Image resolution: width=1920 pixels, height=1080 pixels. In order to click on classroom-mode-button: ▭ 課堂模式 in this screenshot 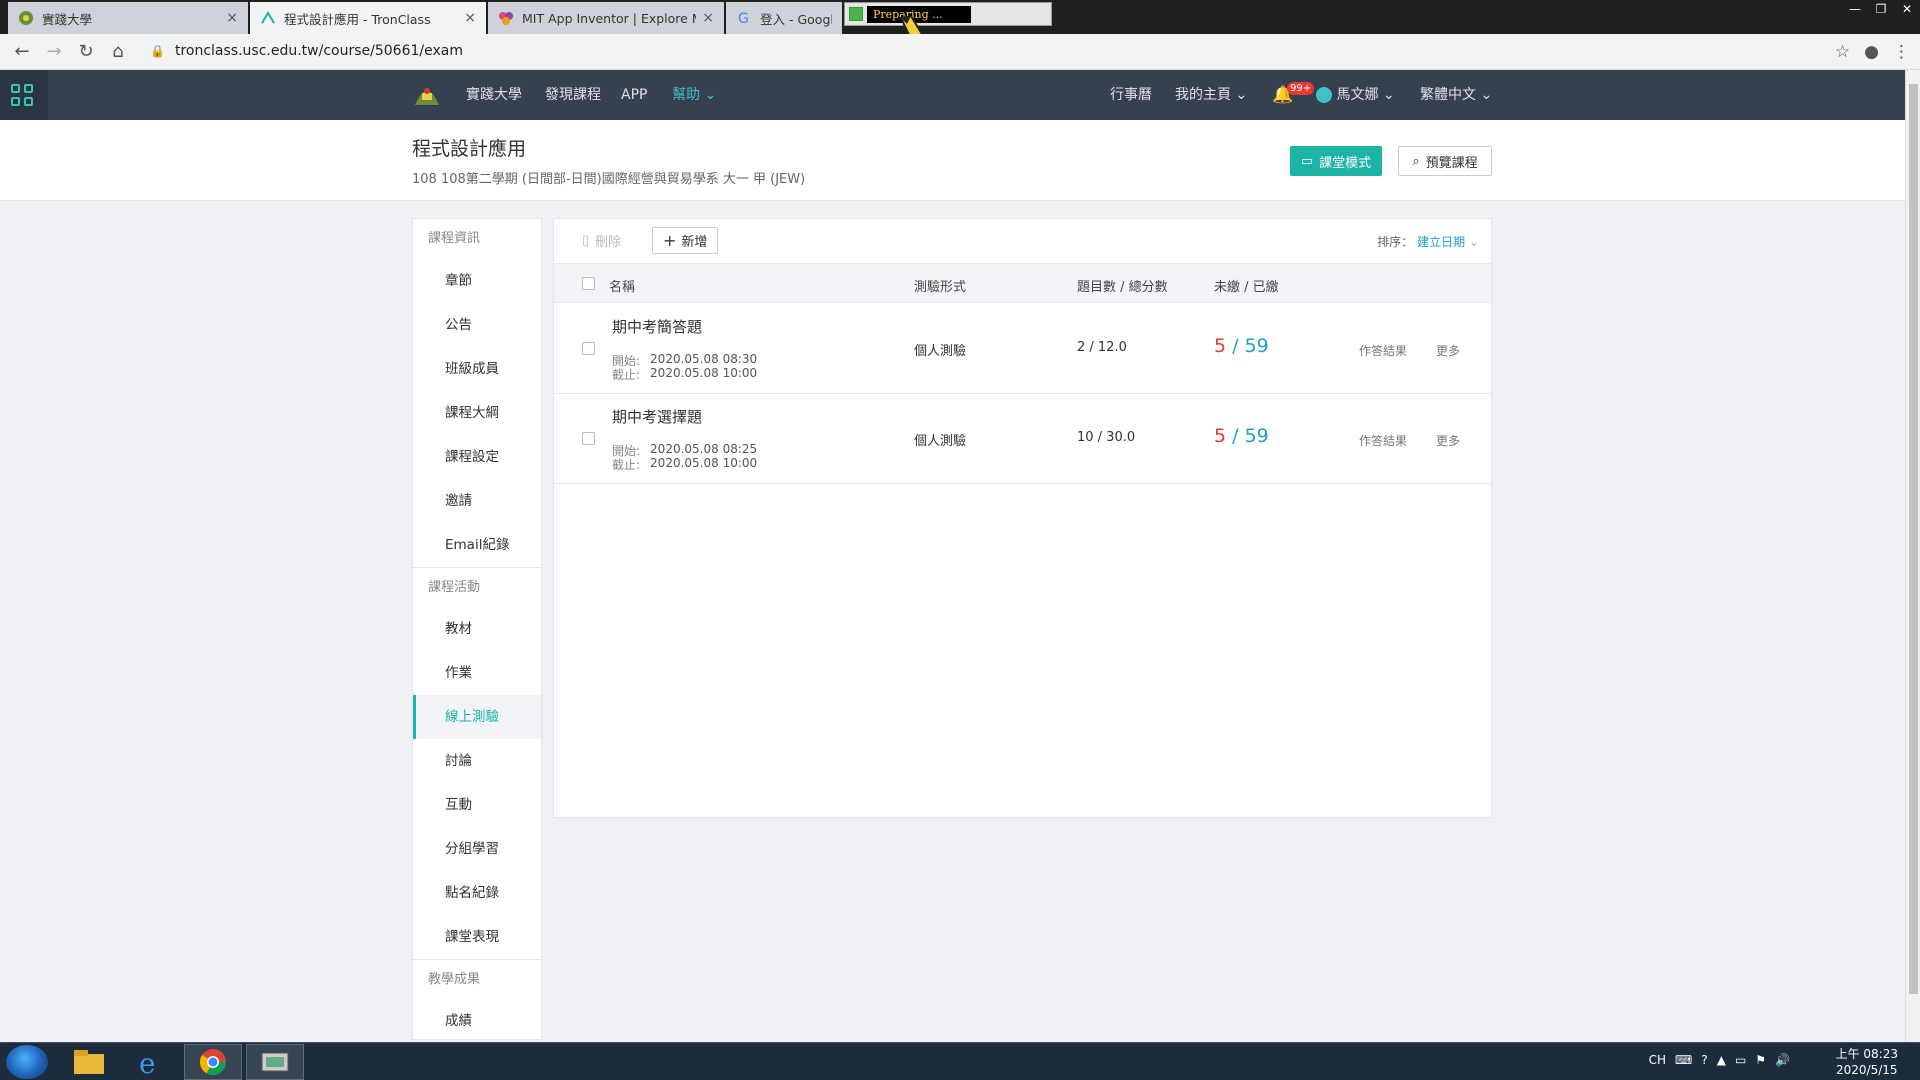, I will do `click(1336, 161)`.